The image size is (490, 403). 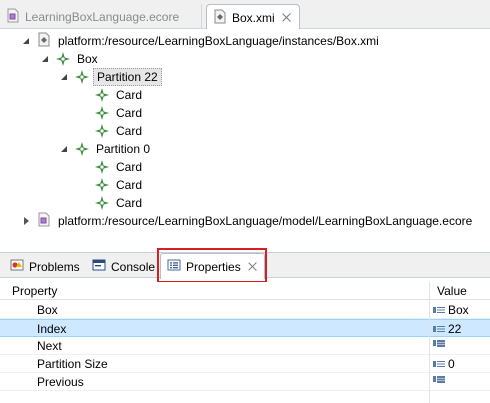 I want to click on table-row: Next, so click(x=245, y=346).